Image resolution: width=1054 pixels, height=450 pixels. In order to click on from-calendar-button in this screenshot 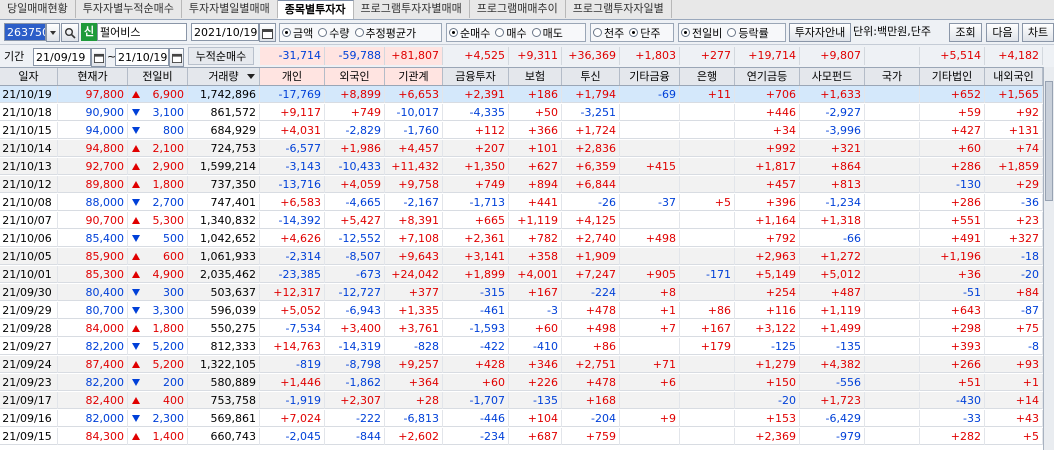, I will do `click(98, 57)`.